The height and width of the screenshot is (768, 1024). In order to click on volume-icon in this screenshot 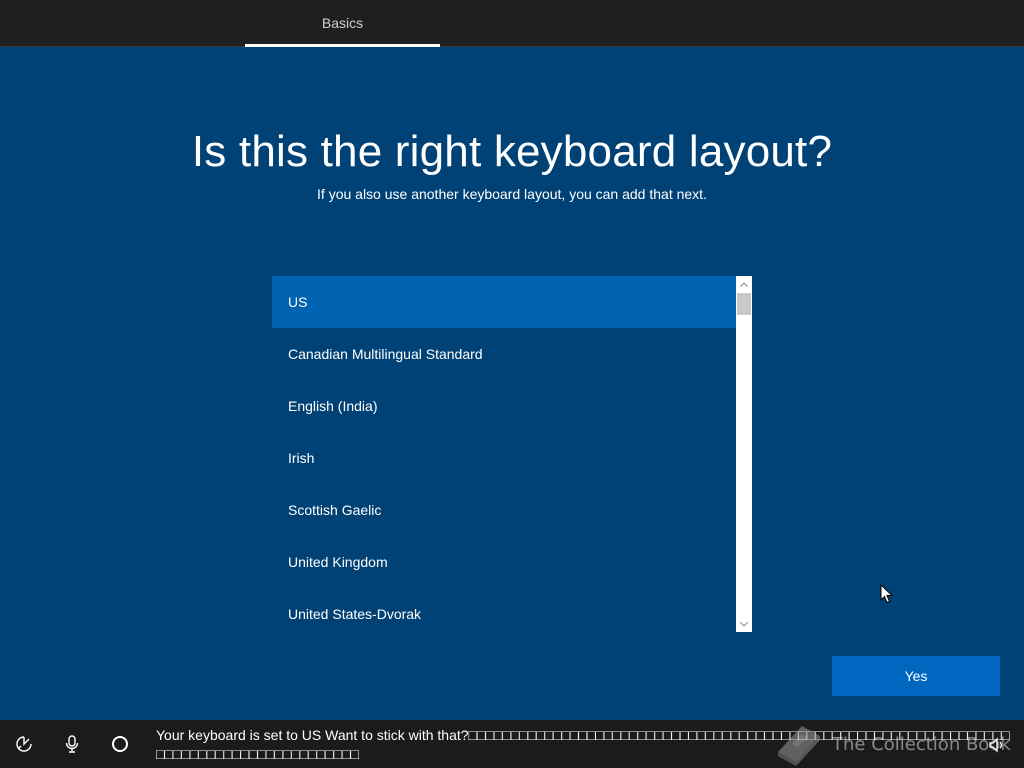, I will do `click(997, 745)`.